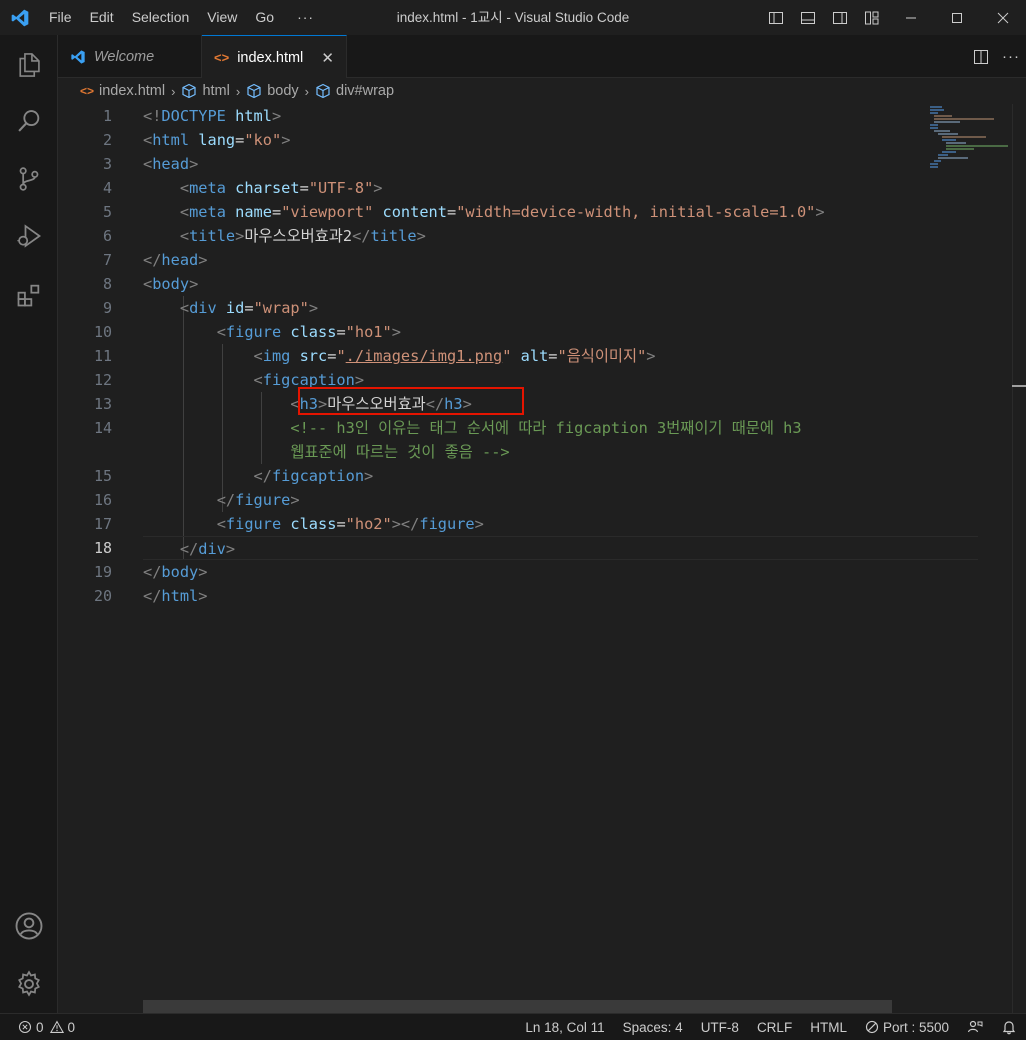 The width and height of the screenshot is (1026, 1040). What do you see at coordinates (98, 452) in the screenshot?
I see `line-number` at bounding box center [98, 452].